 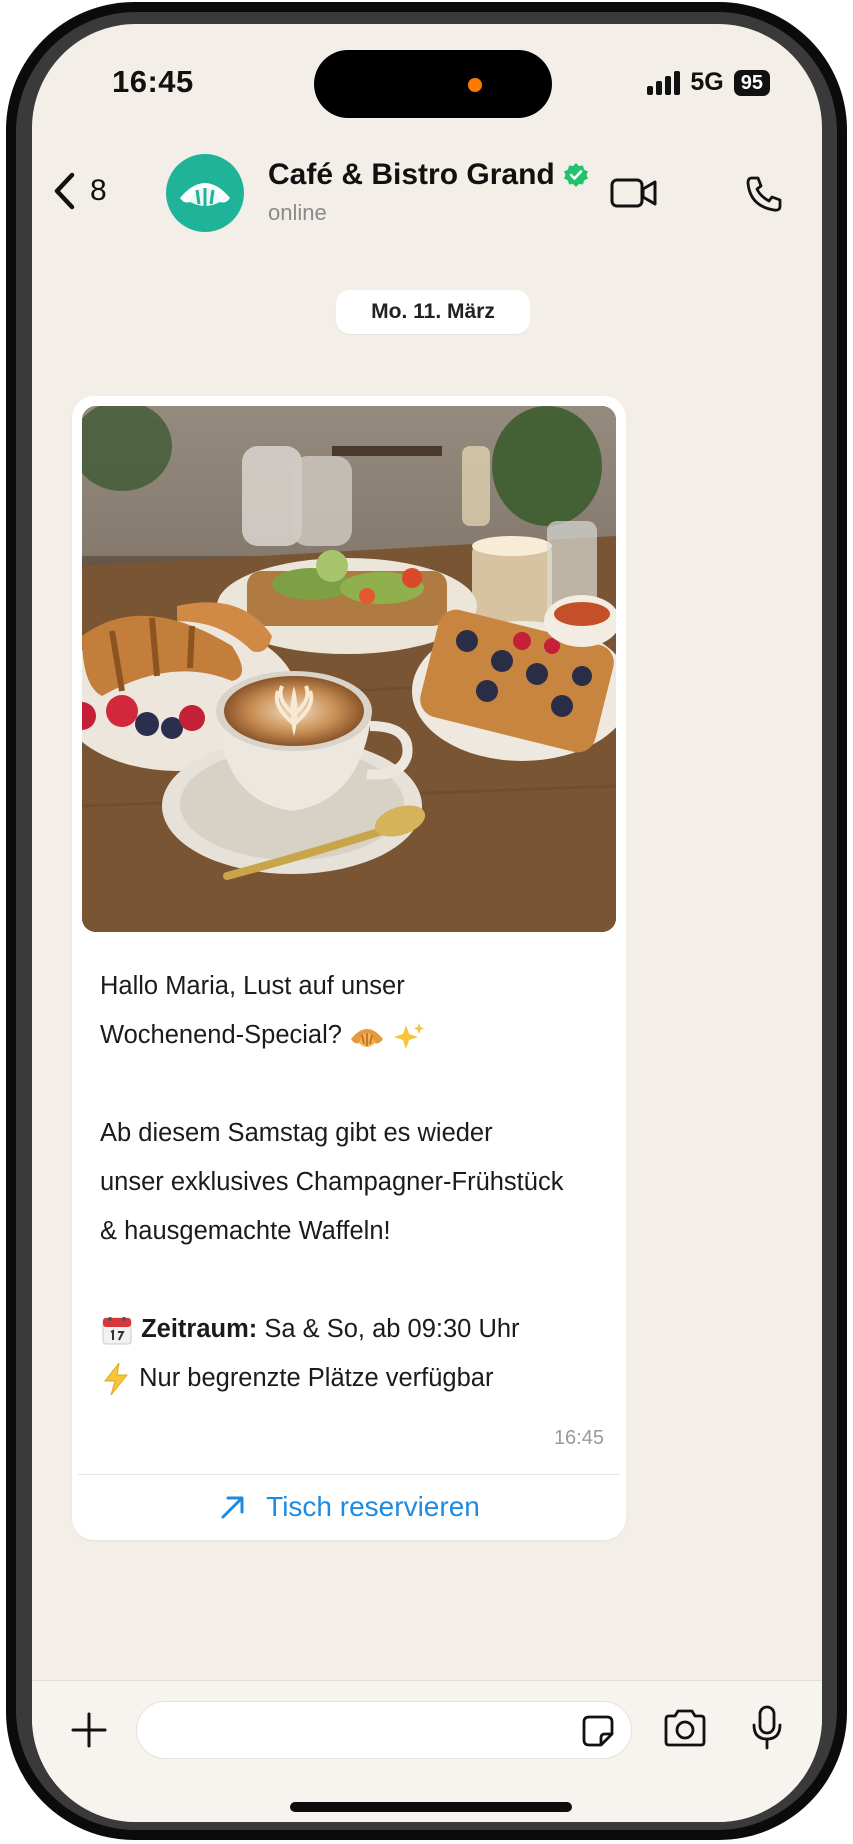 I want to click on voice-call-button, so click(x=764, y=196).